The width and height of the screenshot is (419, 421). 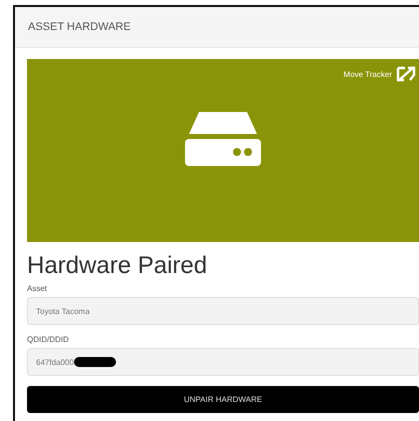 I want to click on redaction-mark, so click(x=95, y=362).